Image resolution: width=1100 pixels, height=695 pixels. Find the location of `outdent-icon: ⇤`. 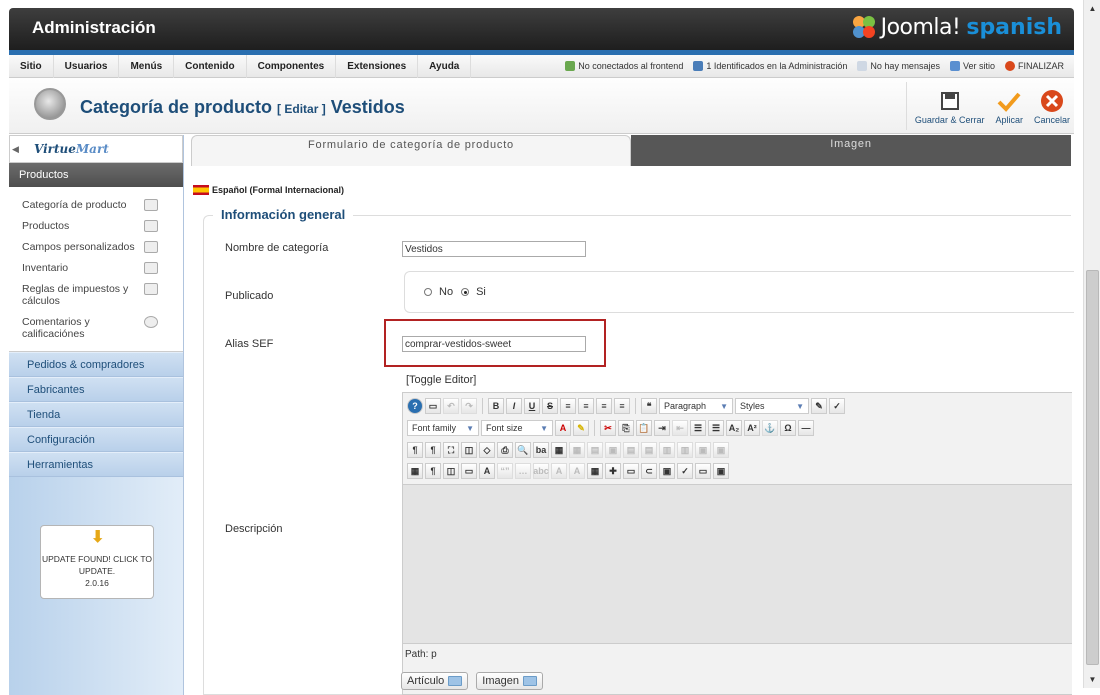

outdent-icon: ⇤ is located at coordinates (680, 428).